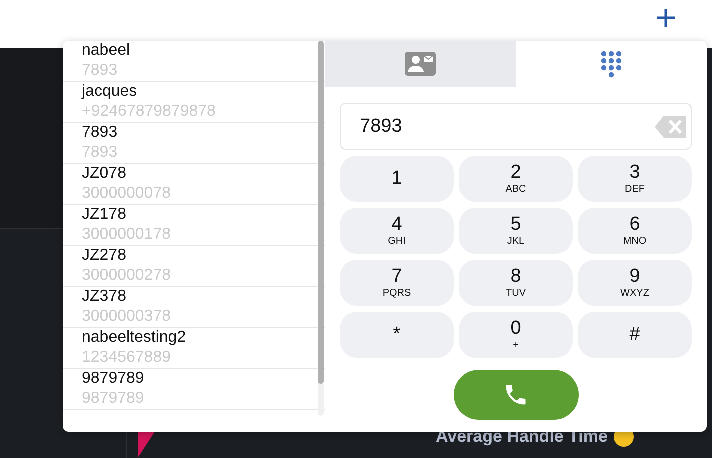 Image resolution: width=712 pixels, height=458 pixels. Describe the element at coordinates (635, 283) in the screenshot. I see `dial-key: 9 WXYZ` at that location.